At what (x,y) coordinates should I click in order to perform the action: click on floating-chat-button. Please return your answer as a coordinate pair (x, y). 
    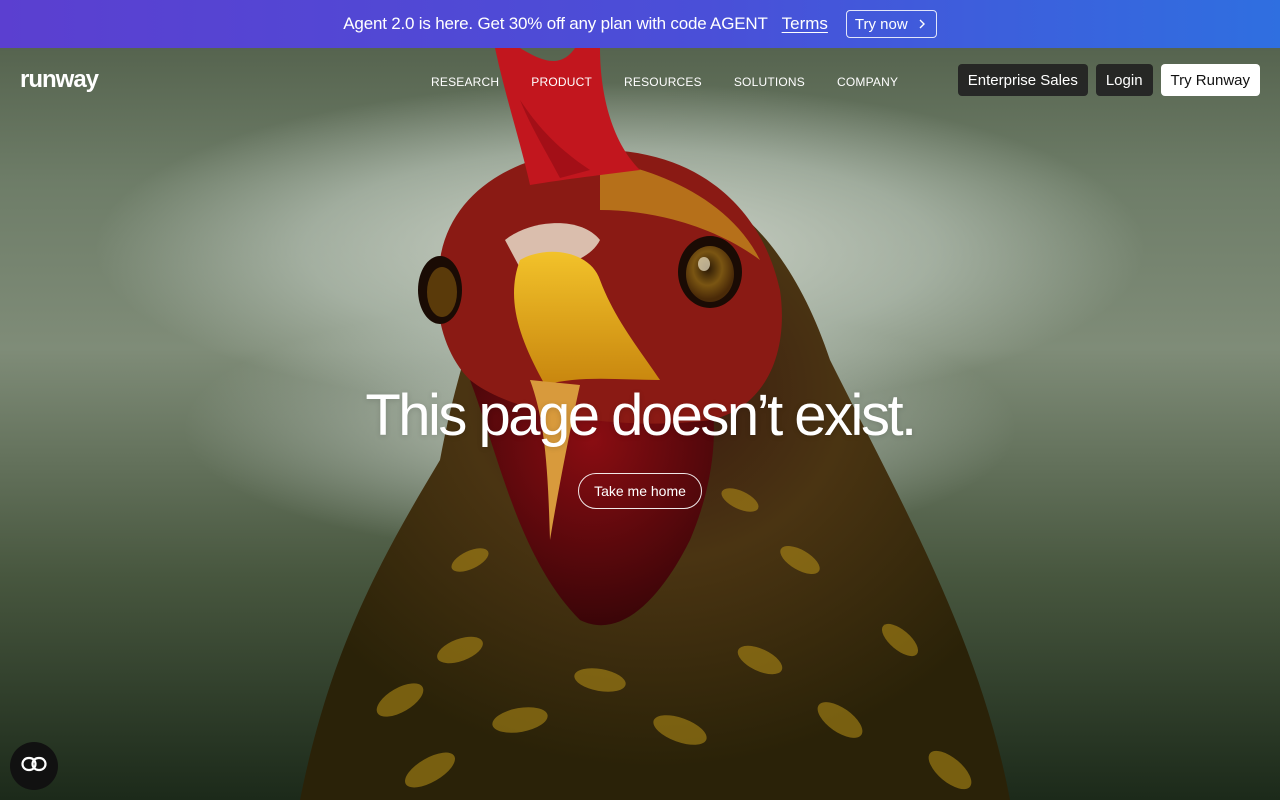
    Looking at the image, I should click on (34, 766).